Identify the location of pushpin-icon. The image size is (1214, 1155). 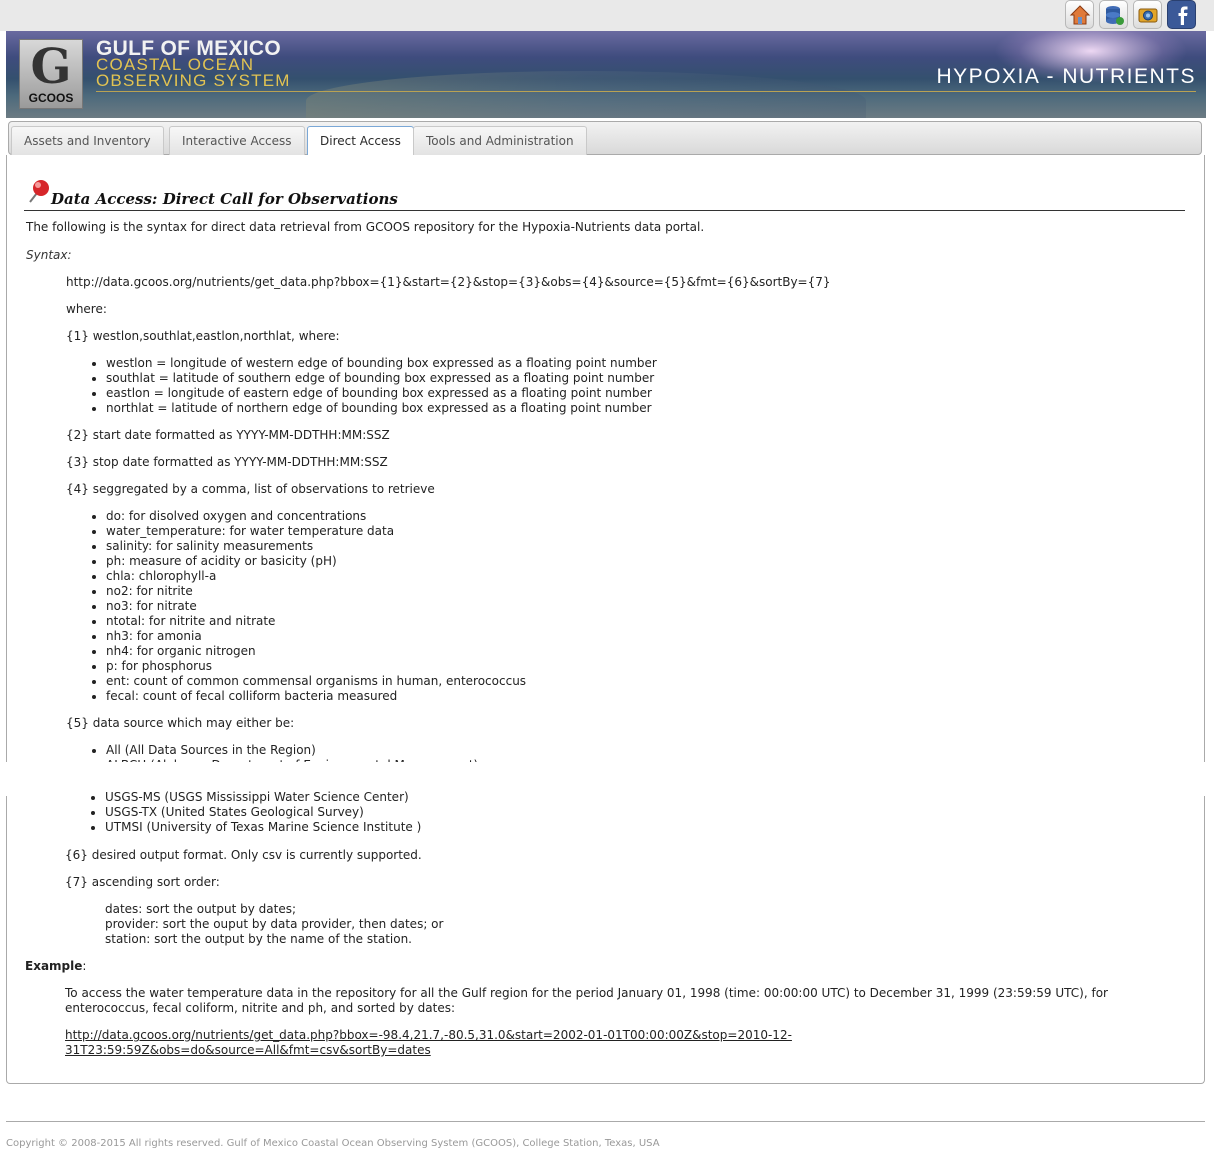
(39, 191).